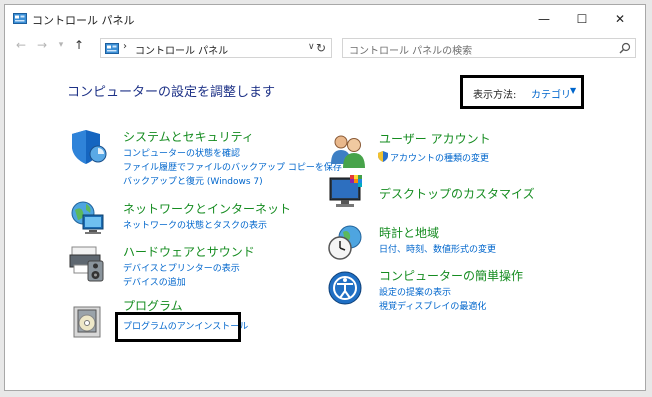 This screenshot has height=397, width=652. Describe the element at coordinates (625, 48) in the screenshot. I see `search-icon` at that location.